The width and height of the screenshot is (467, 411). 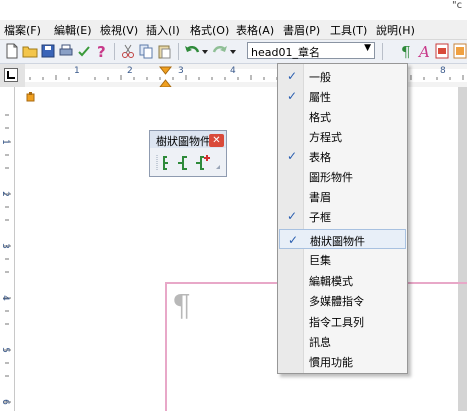 I want to click on menu-item-edit-mode: 編輯模式, so click(x=342, y=280).